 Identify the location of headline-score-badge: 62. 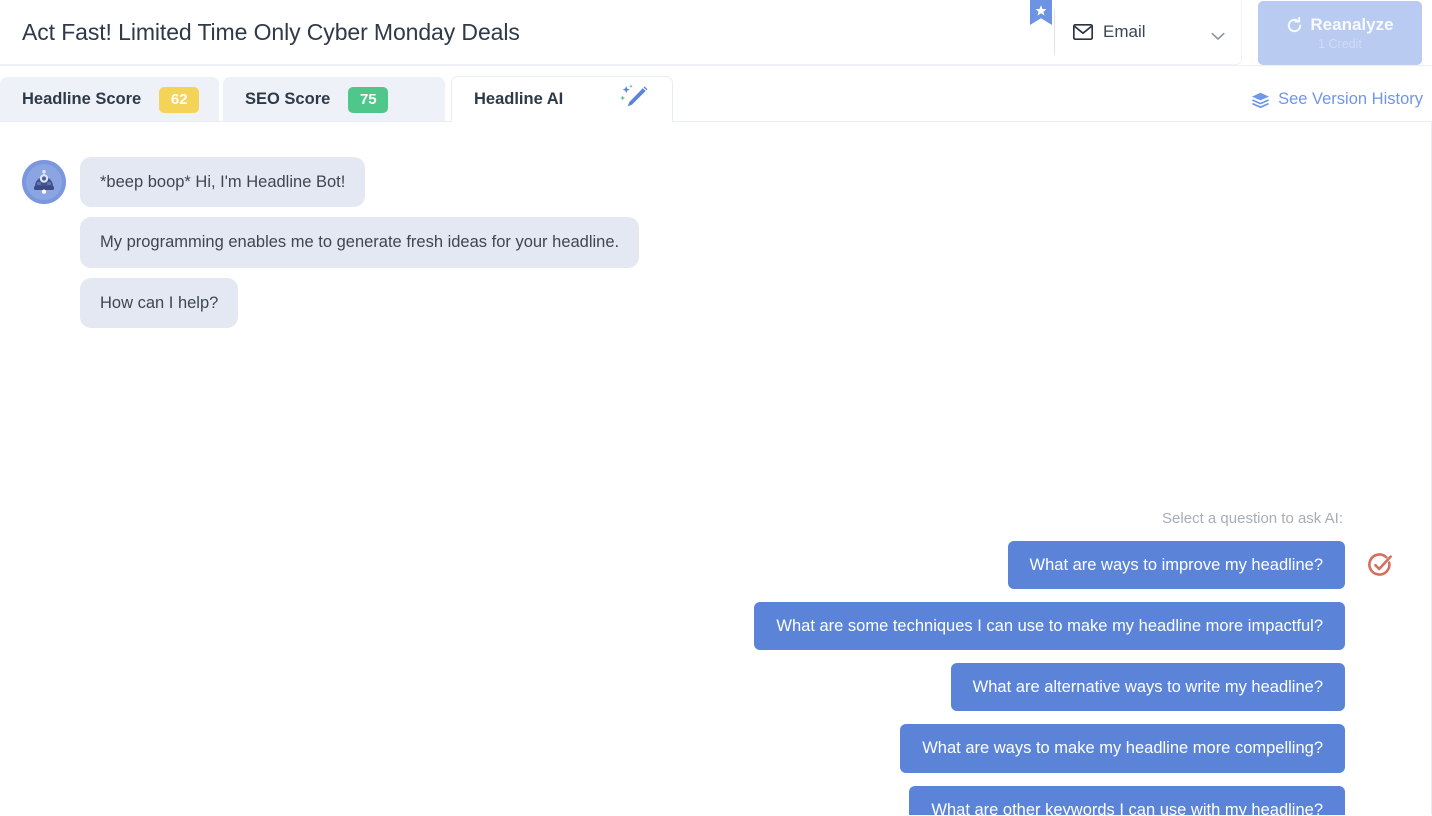
(179, 99).